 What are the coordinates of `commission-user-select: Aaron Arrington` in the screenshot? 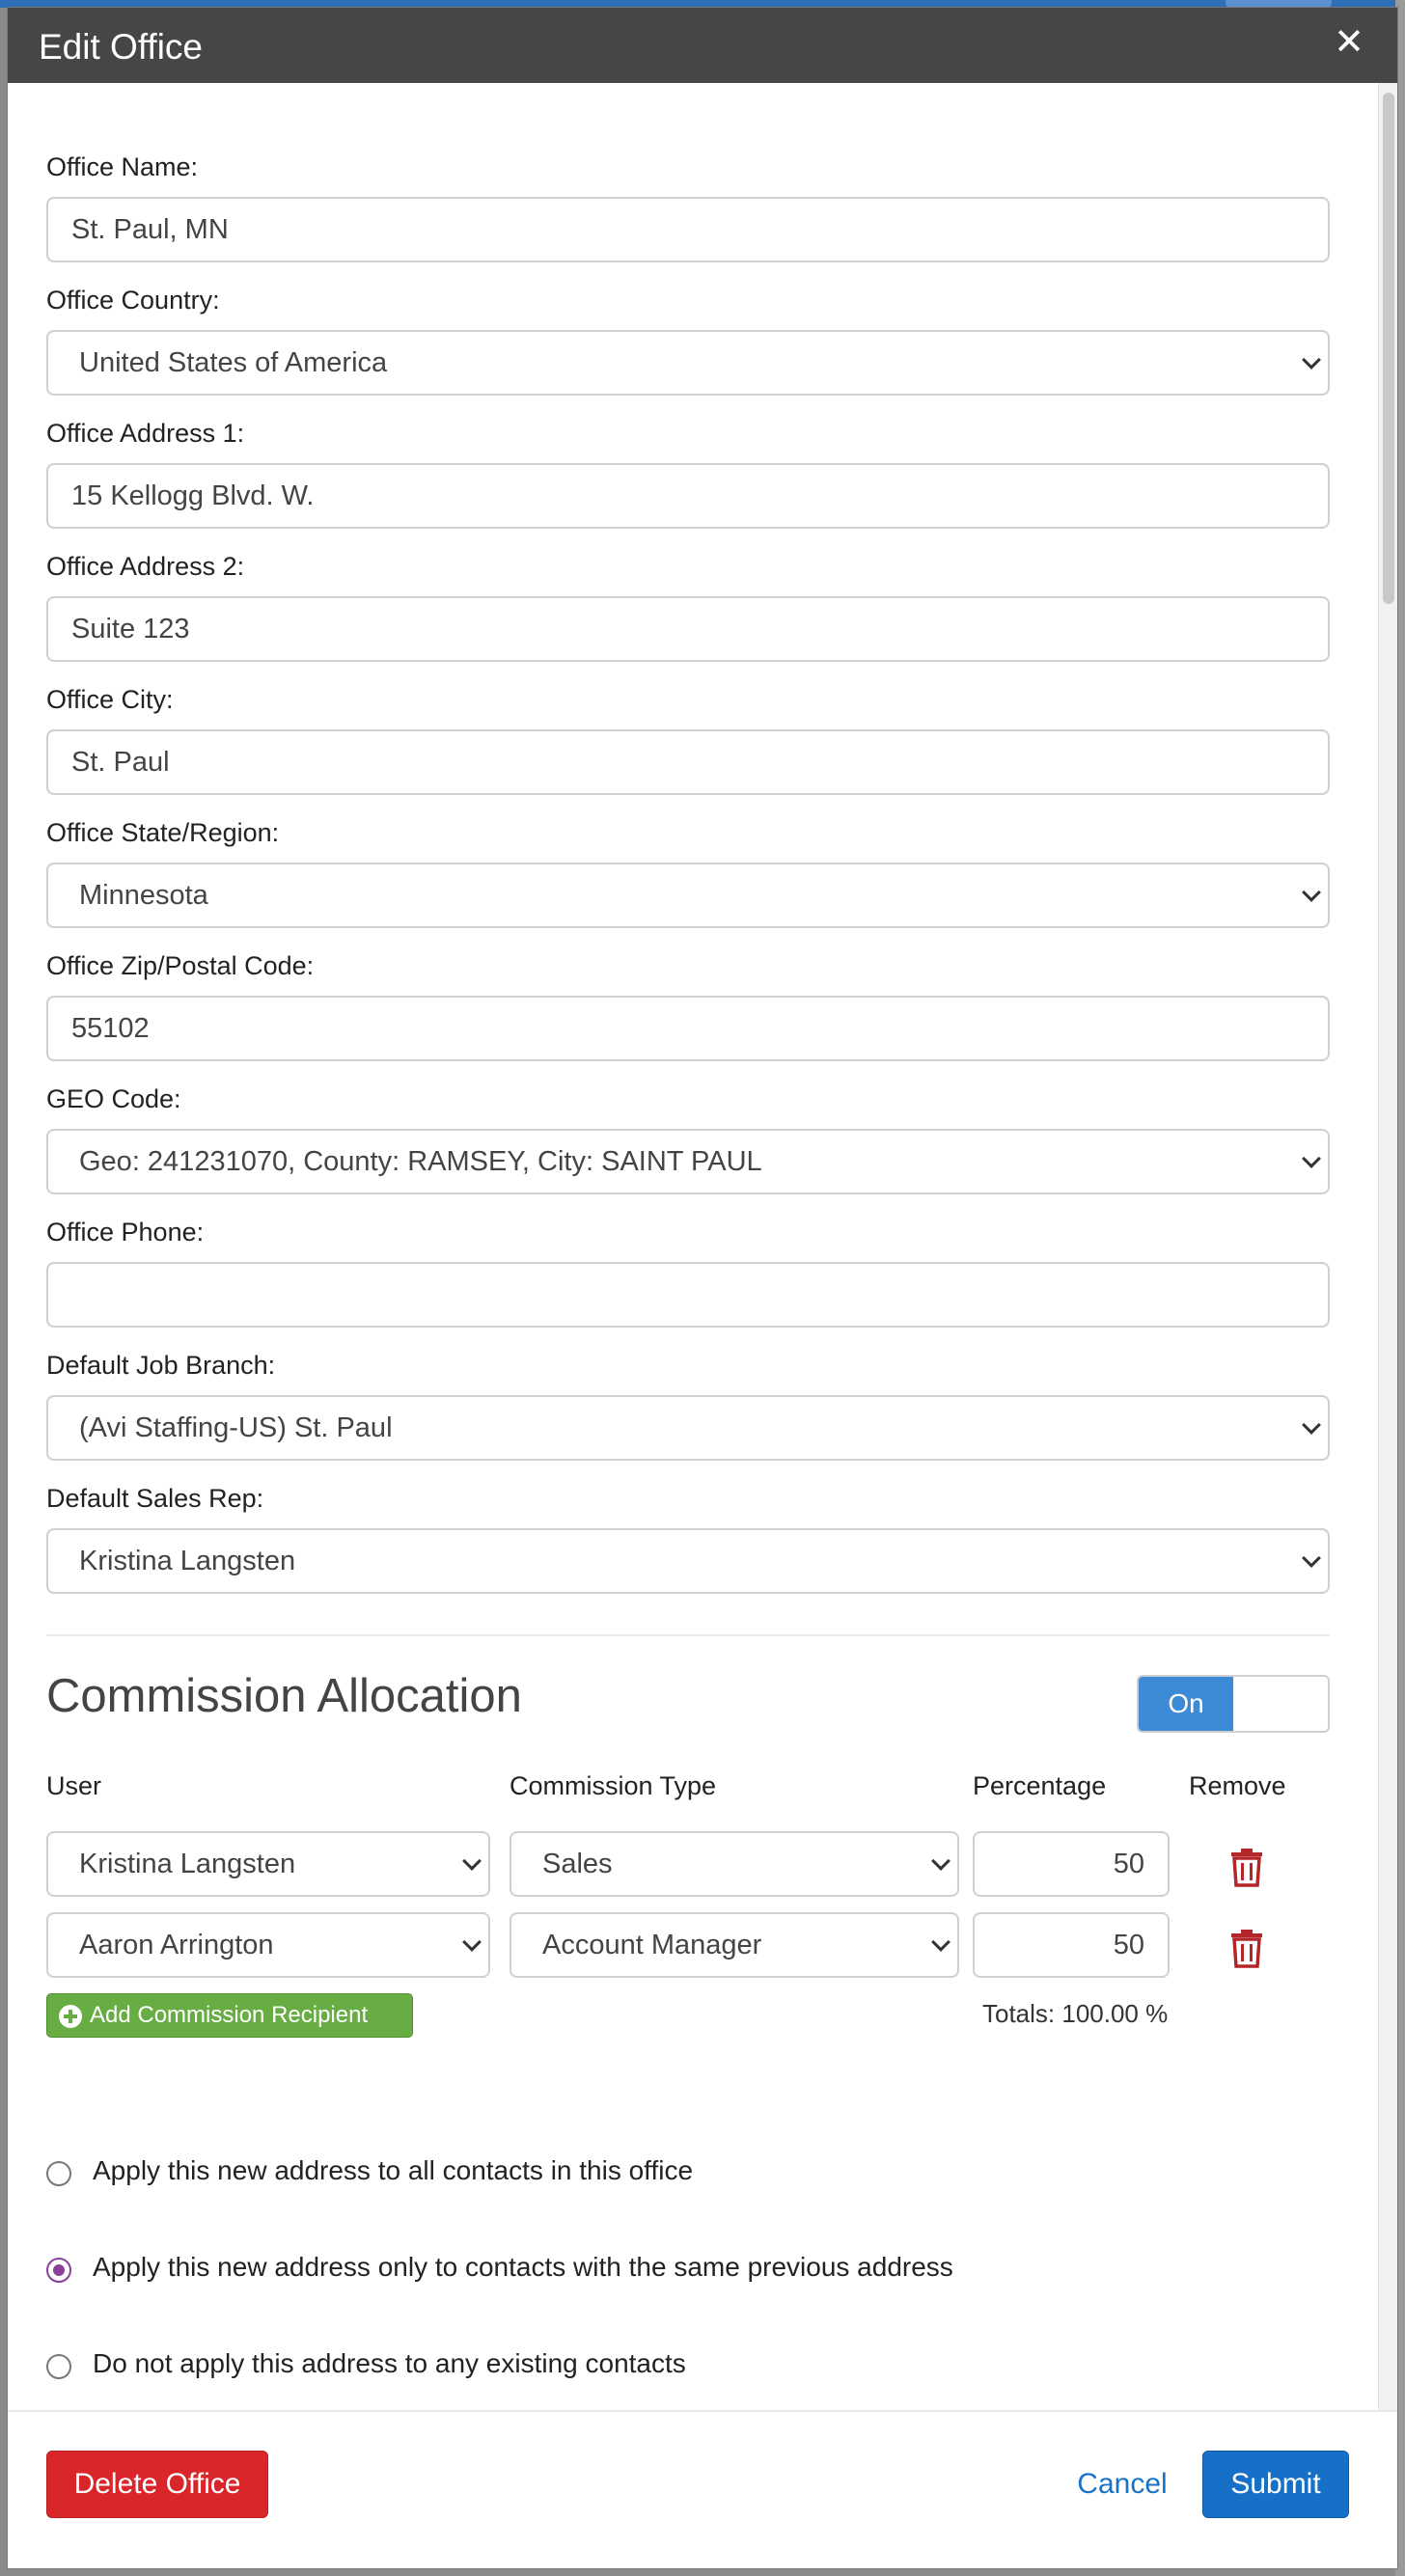 It's located at (268, 1945).